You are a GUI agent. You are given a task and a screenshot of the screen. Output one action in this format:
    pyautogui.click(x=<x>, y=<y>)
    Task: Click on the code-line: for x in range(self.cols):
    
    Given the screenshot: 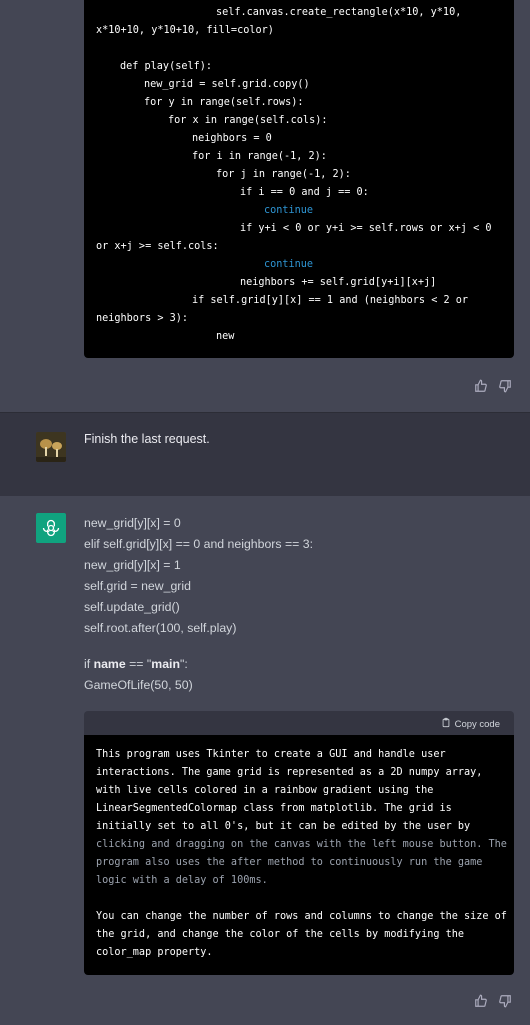 What is the action you would take?
    pyautogui.click(x=248, y=120)
    